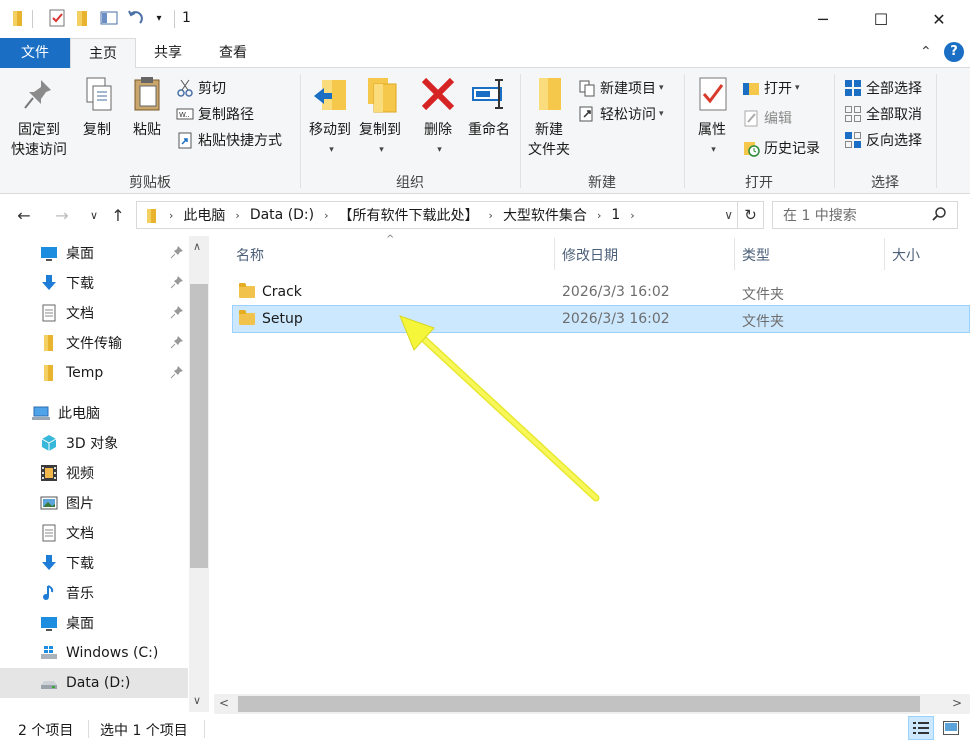 The height and width of the screenshot is (744, 970). What do you see at coordinates (94, 253) in the screenshot?
I see `nav-item-desktop: 桌面` at bounding box center [94, 253].